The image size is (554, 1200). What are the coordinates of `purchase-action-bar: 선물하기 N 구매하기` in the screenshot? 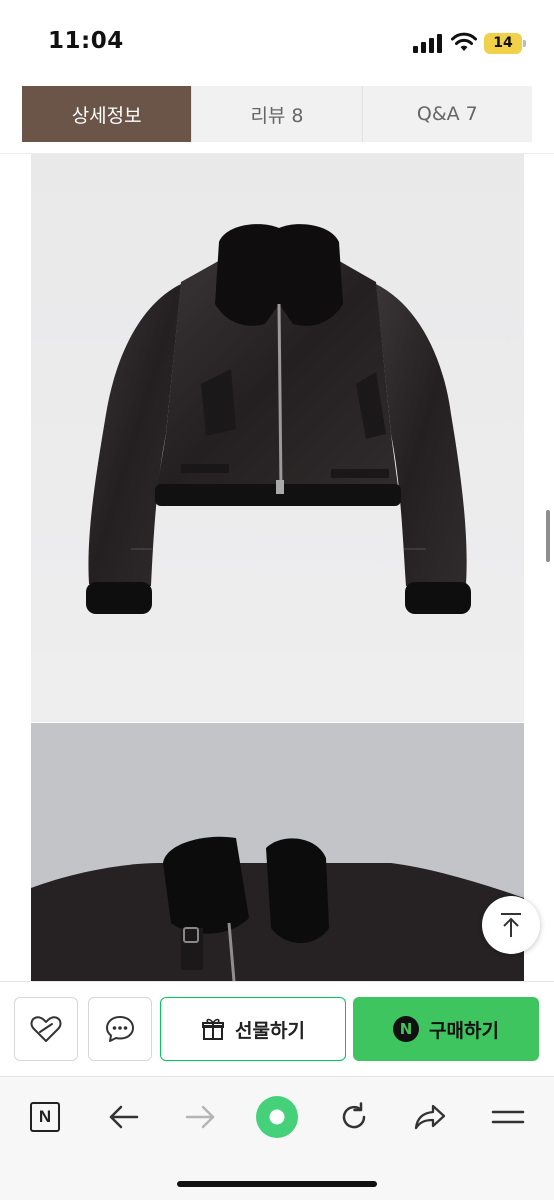 It's located at (277, 1028).